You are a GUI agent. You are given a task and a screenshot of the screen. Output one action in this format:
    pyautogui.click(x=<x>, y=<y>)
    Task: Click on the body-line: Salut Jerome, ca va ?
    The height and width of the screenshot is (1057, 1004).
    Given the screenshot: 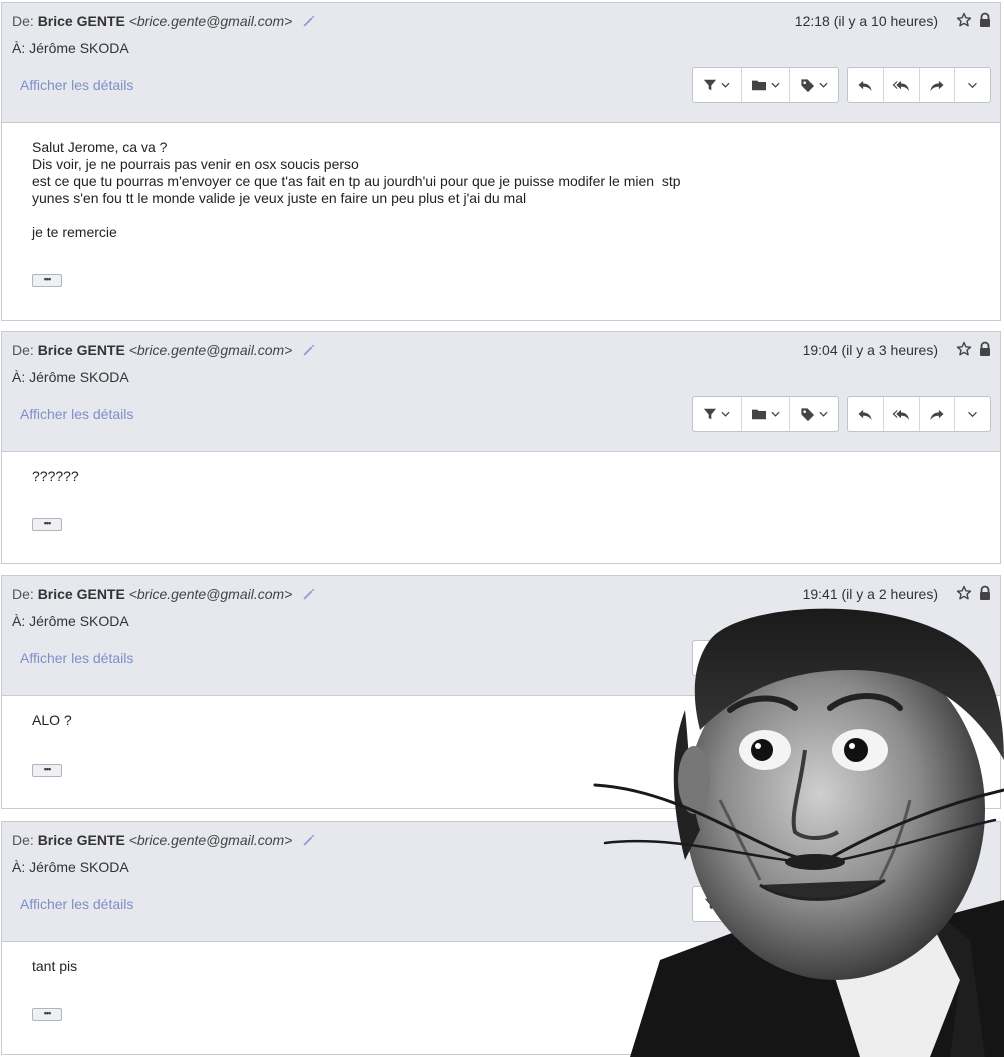 What is the action you would take?
    pyautogui.click(x=100, y=147)
    